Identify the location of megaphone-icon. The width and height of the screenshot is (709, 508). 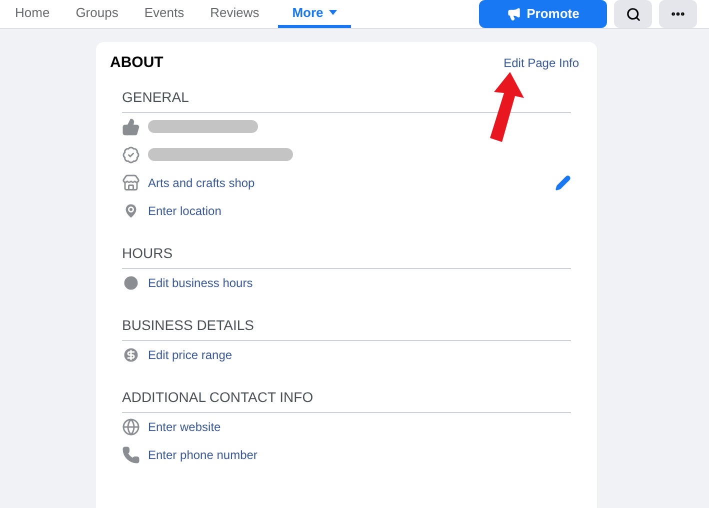
(513, 14).